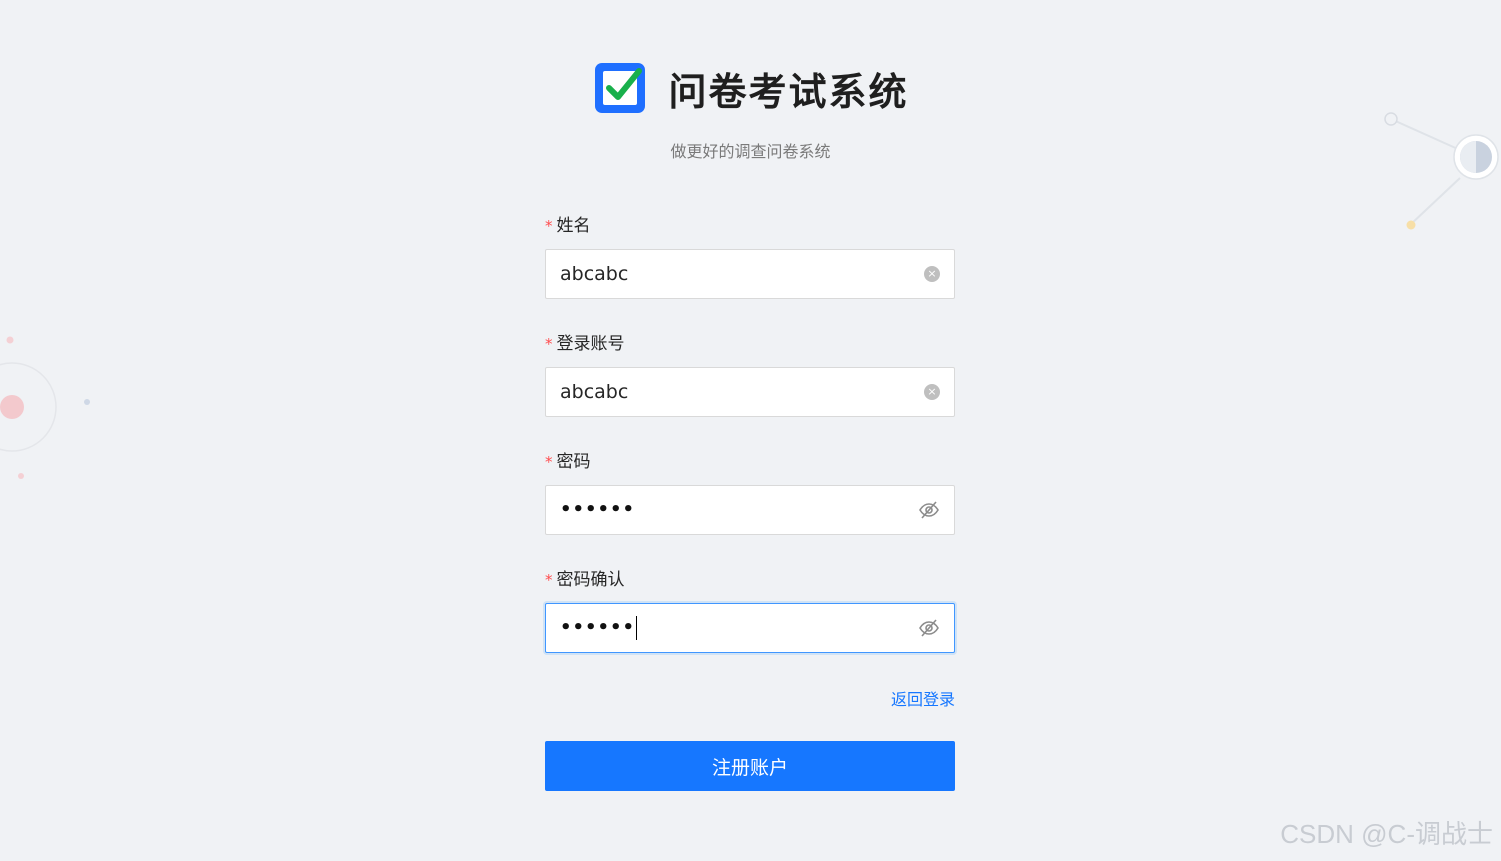  I want to click on back-to-login-link: 返回登录, so click(923, 698).